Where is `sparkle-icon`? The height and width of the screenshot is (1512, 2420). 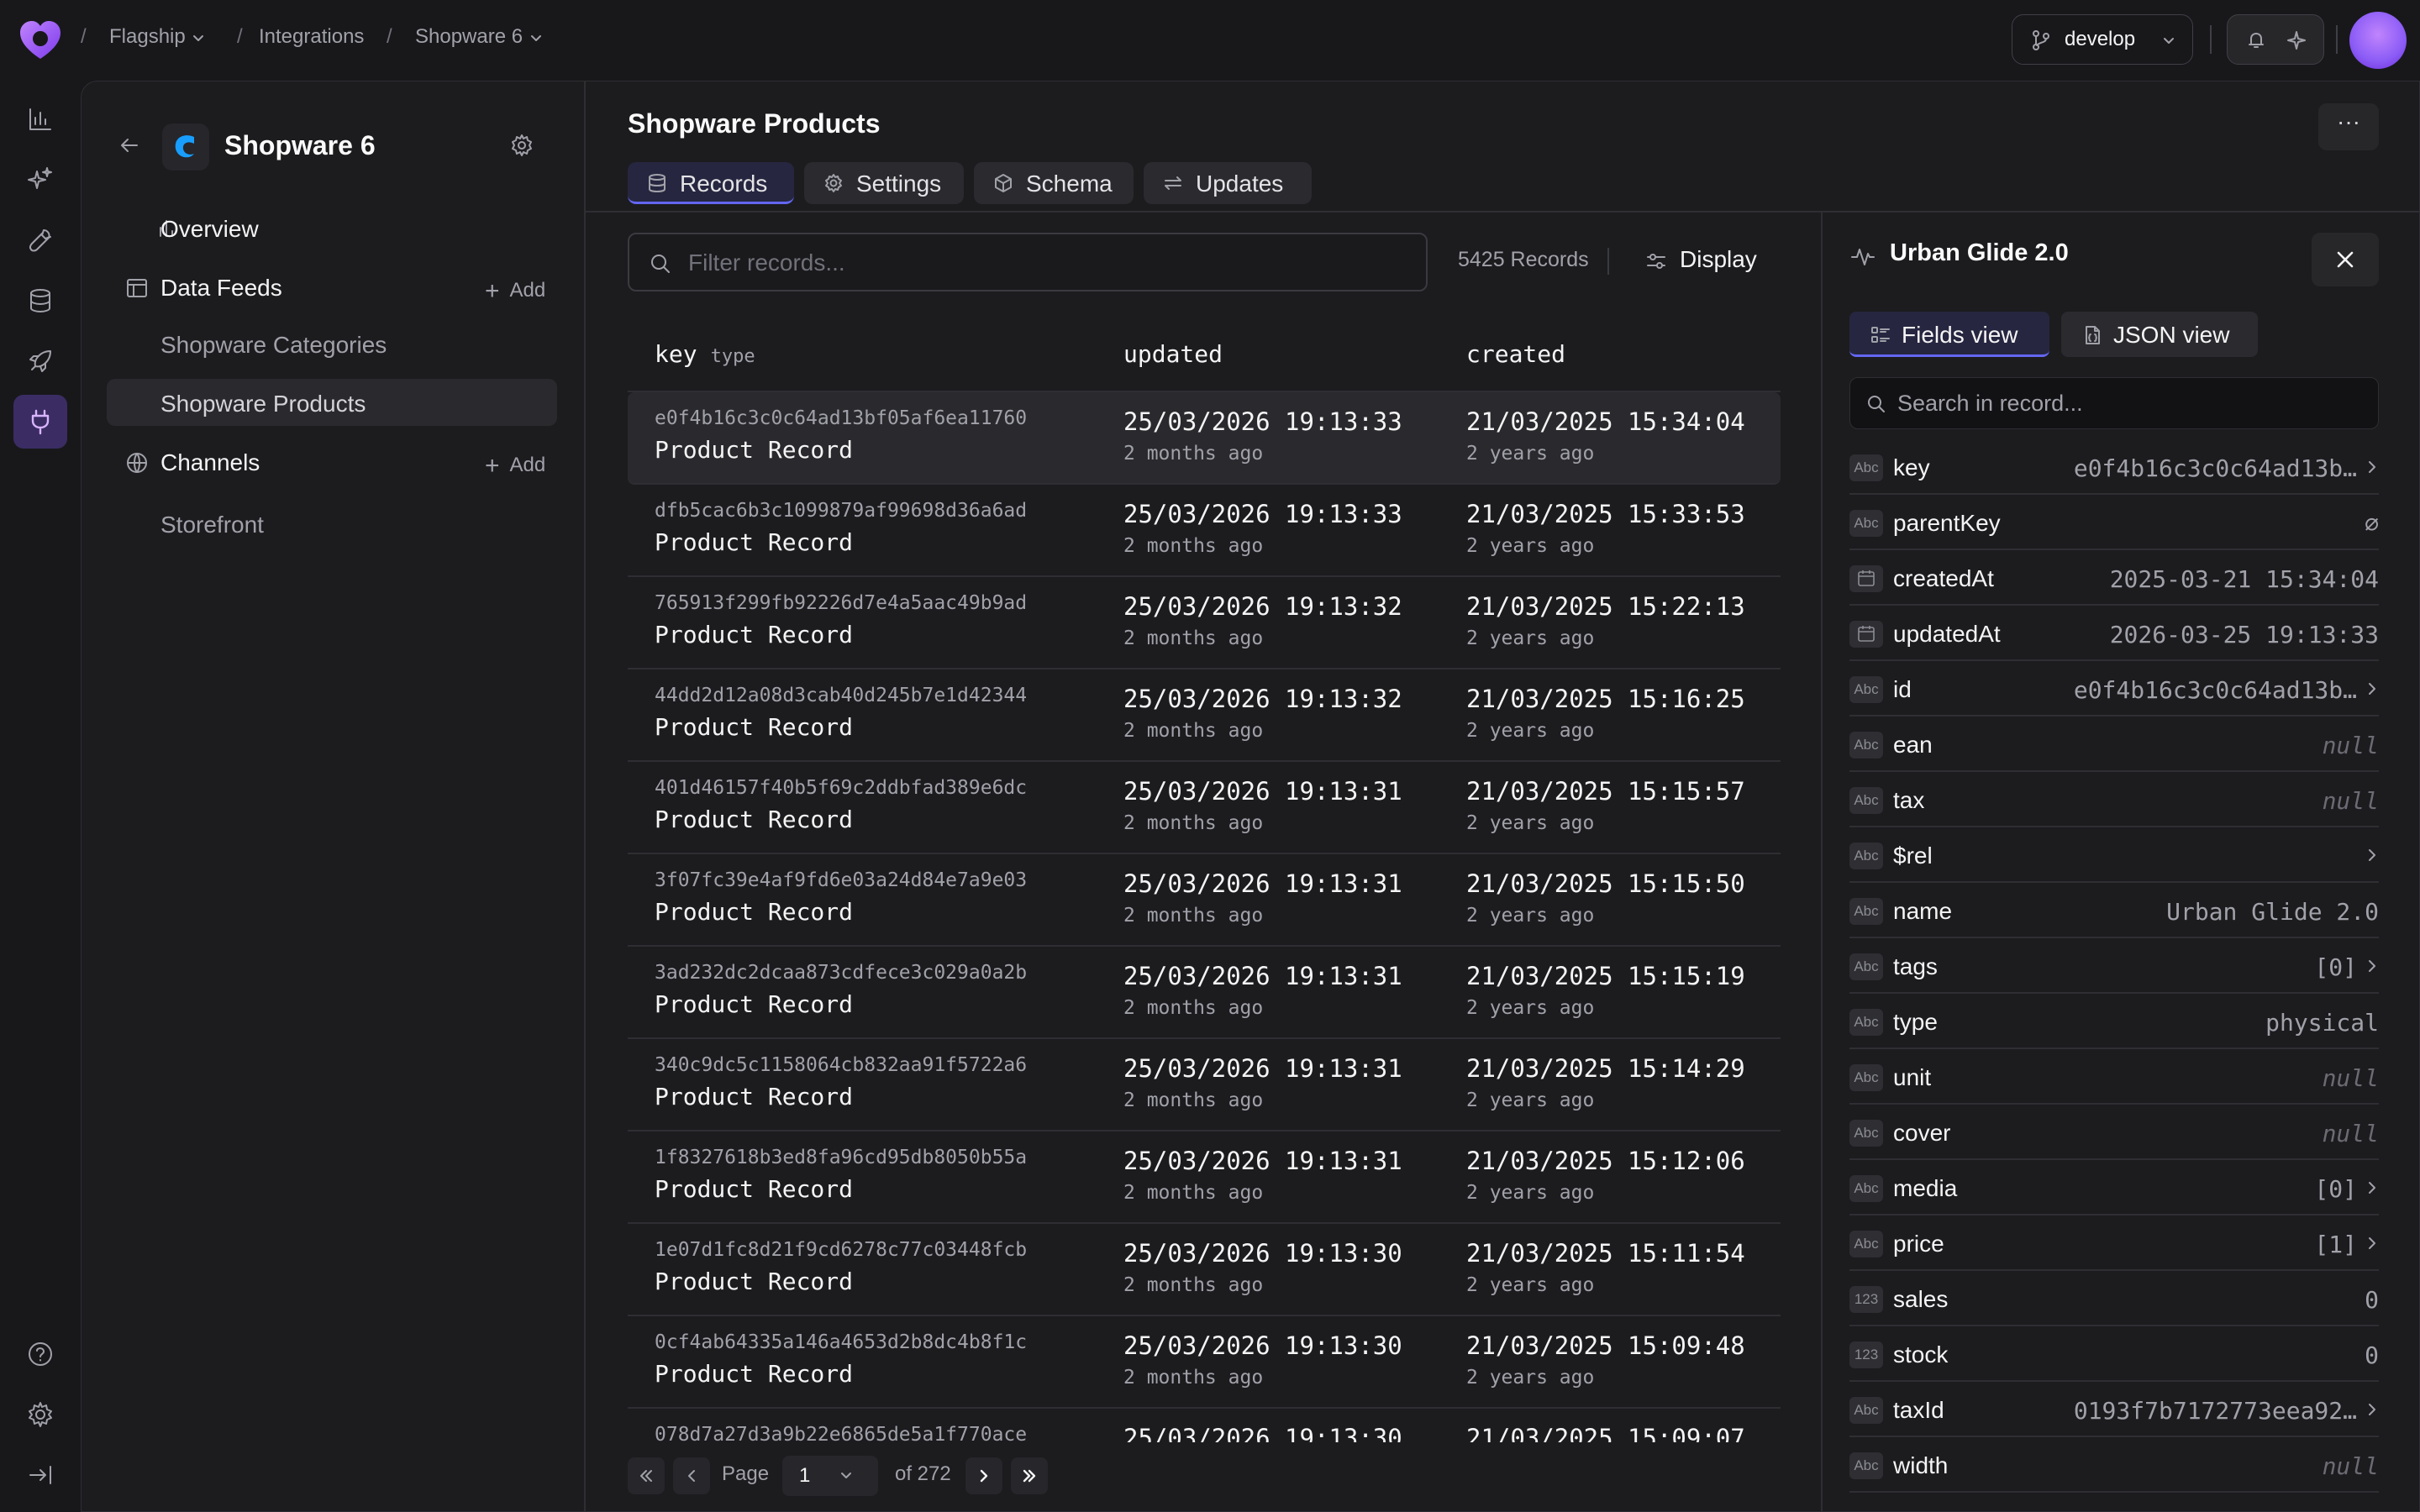
sparkle-icon is located at coordinates (2296, 40).